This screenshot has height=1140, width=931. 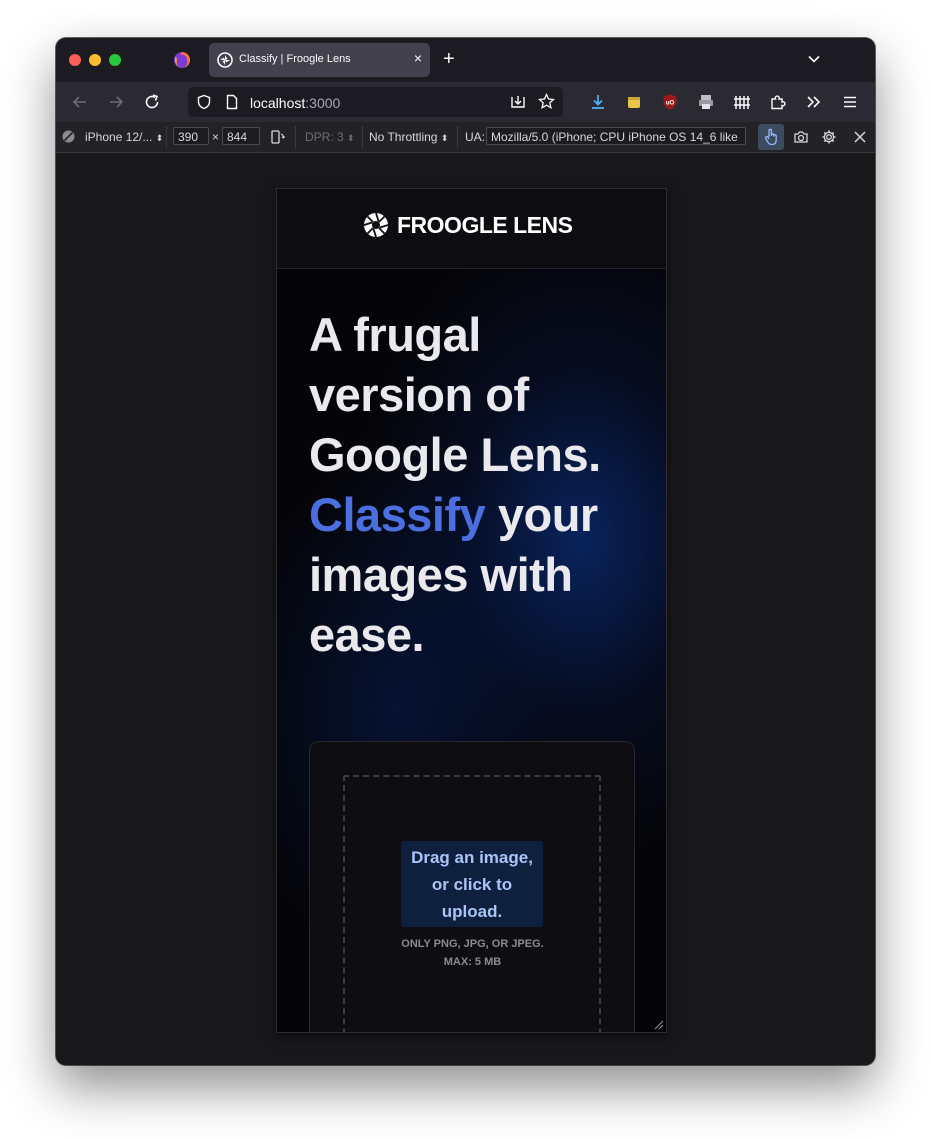 What do you see at coordinates (115, 60) in the screenshot?
I see `zoom-window-button` at bounding box center [115, 60].